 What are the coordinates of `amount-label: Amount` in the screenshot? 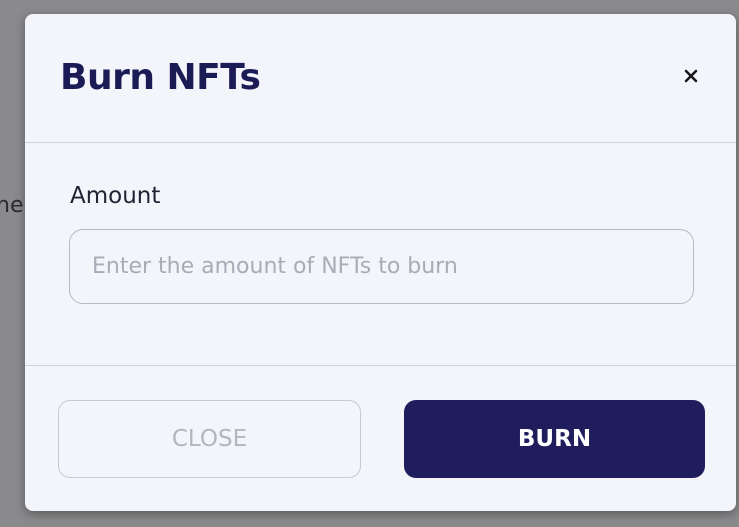 It's located at (115, 196).